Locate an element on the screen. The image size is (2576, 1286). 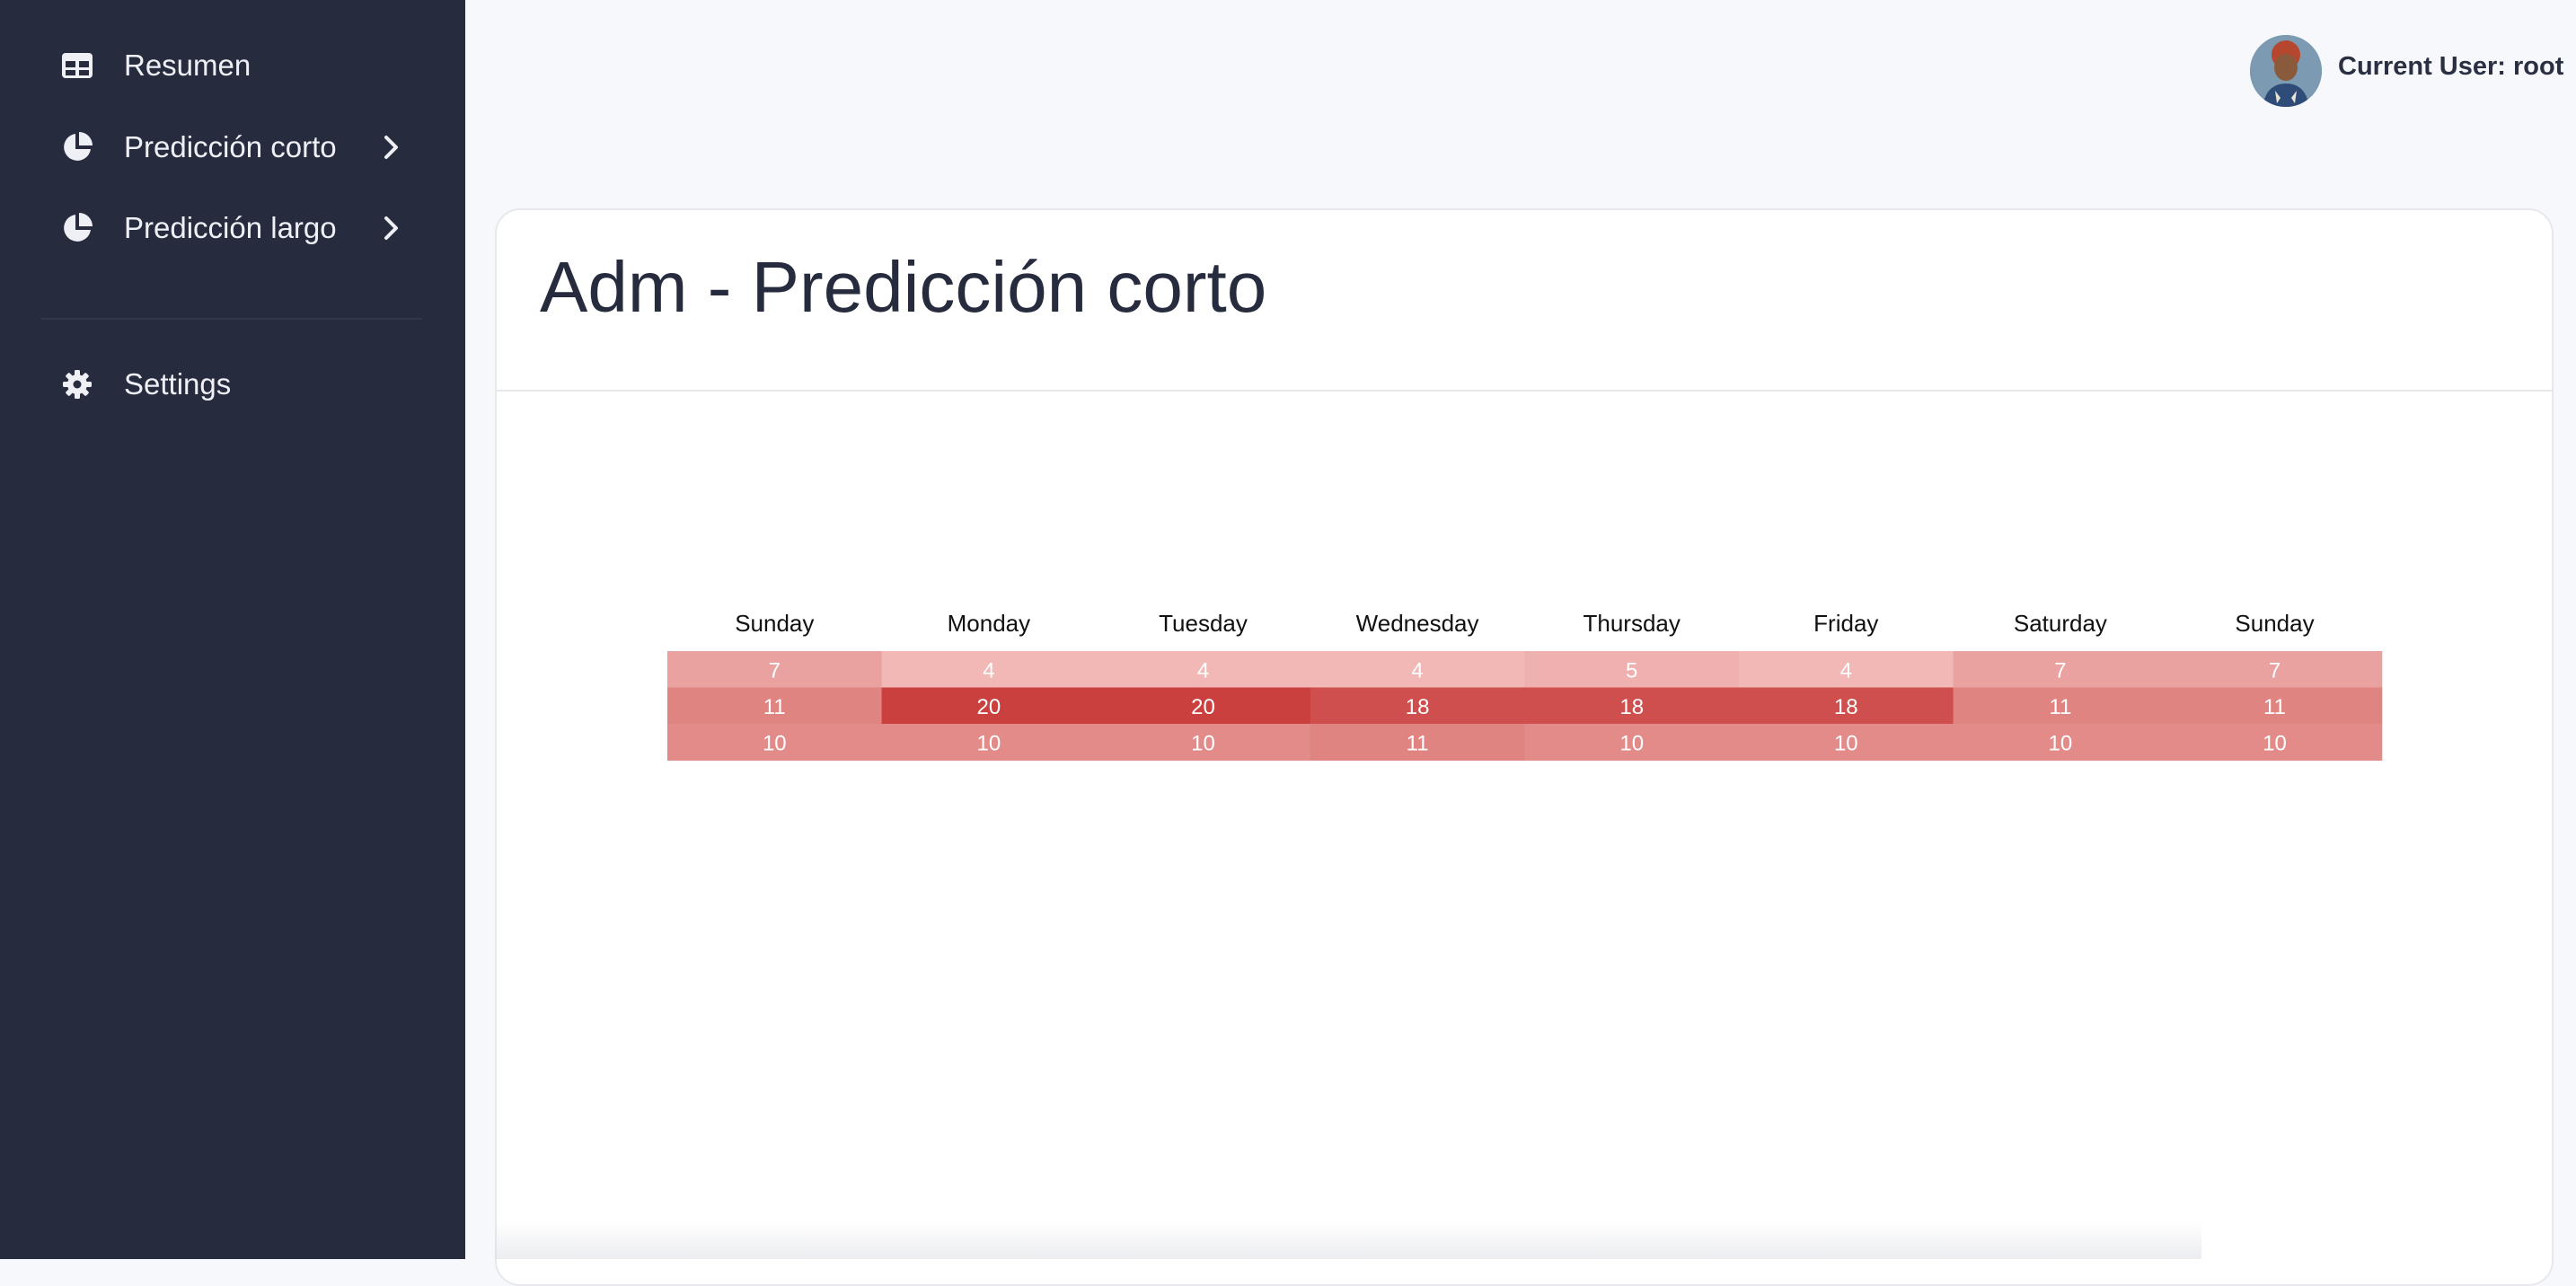
column-header: Friday is located at coordinates (1845, 623).